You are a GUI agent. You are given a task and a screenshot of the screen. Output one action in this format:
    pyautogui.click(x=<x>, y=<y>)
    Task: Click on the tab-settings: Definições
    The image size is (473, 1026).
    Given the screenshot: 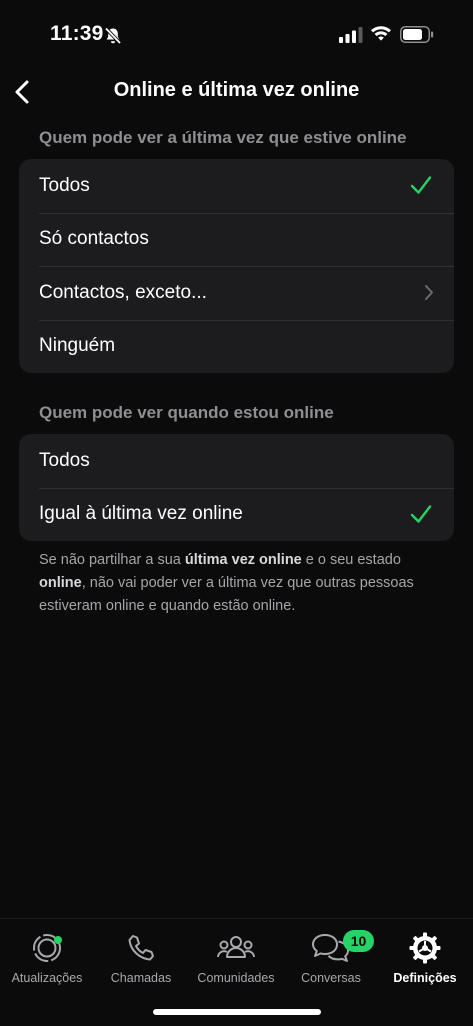 What is the action you would take?
    pyautogui.click(x=425, y=963)
    